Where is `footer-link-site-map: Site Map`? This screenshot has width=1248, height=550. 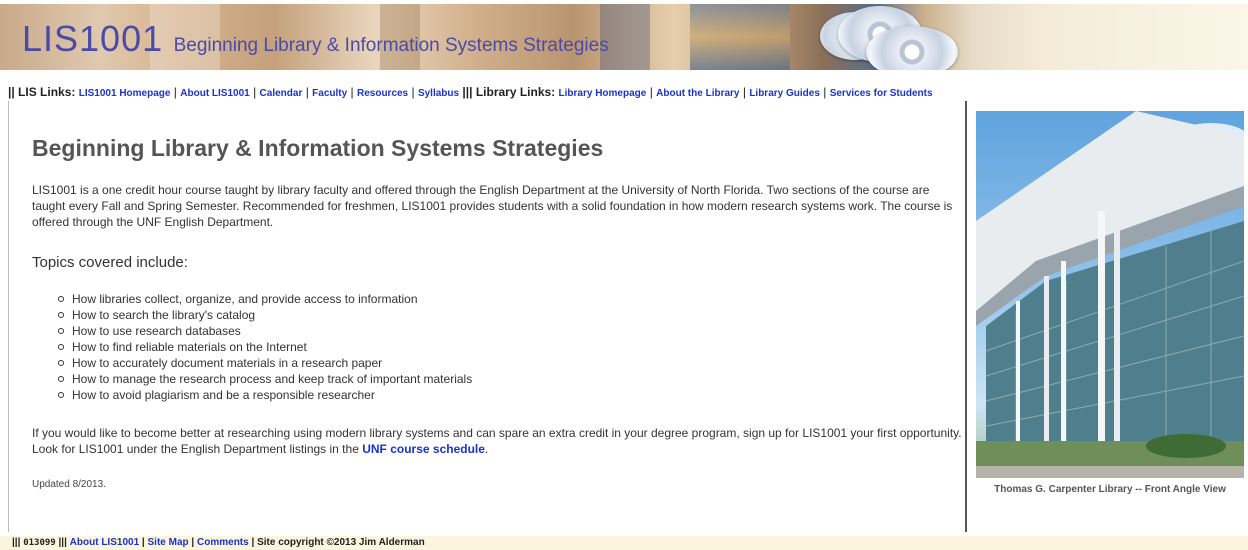
footer-link-site-map: Site Map is located at coordinates (168, 542).